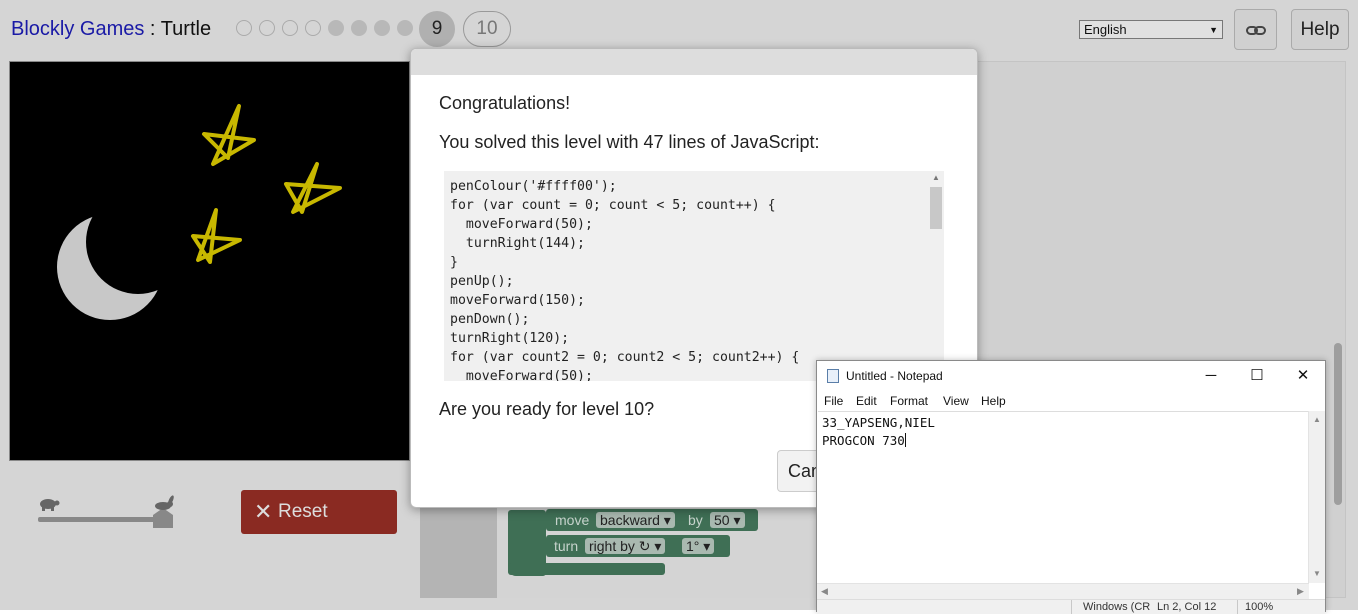  What do you see at coordinates (490, 319) in the screenshot?
I see `code-line: penDown();` at bounding box center [490, 319].